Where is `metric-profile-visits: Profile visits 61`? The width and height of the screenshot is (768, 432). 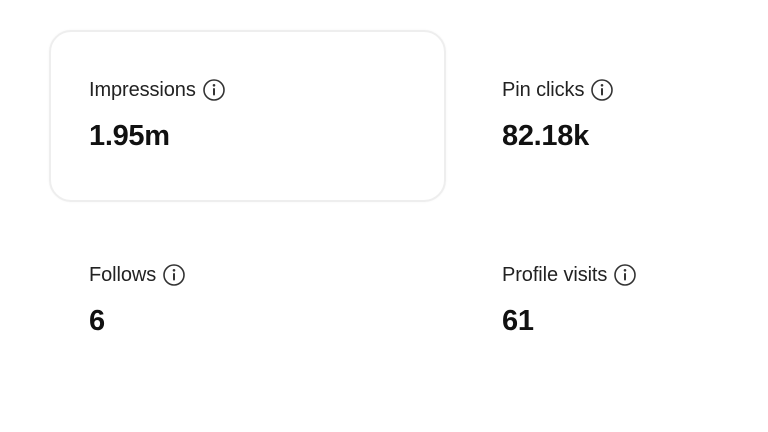 metric-profile-visits: Profile visits 61 is located at coordinates (569, 300).